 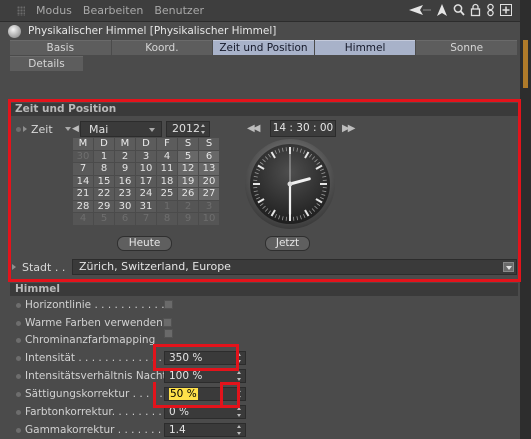 What do you see at coordinates (205, 412) in the screenshot?
I see `farbtonkorrektur-field: 0 %` at bounding box center [205, 412].